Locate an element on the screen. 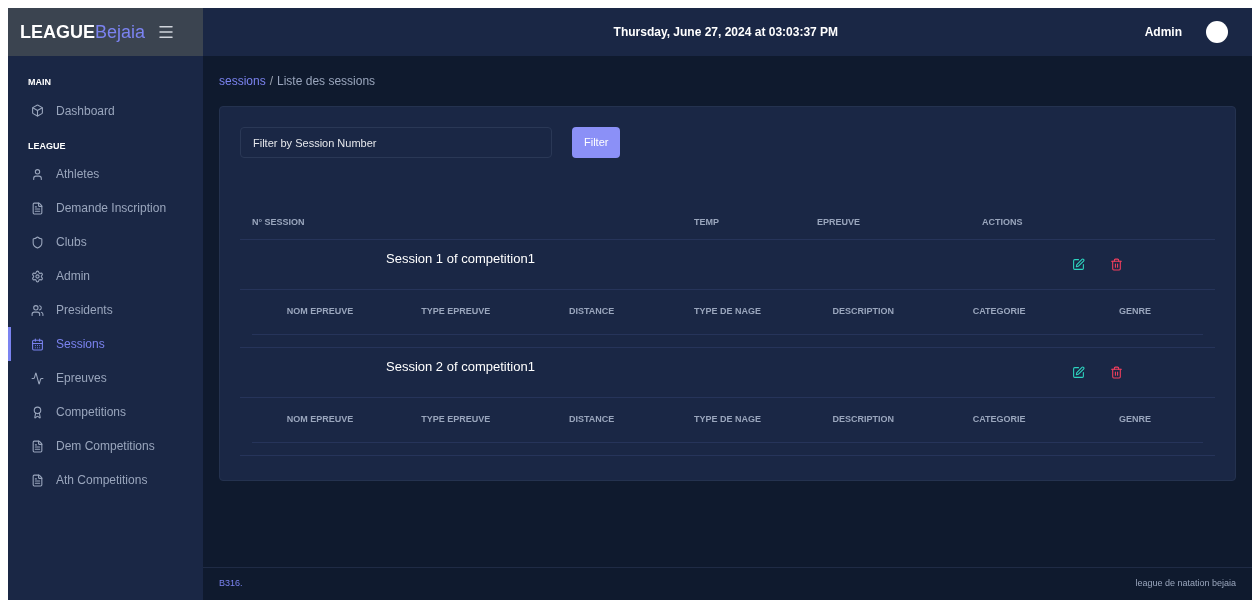 Image resolution: width=1252 pixels, height=600 pixels. footer-code: B316. is located at coordinates (231, 584).